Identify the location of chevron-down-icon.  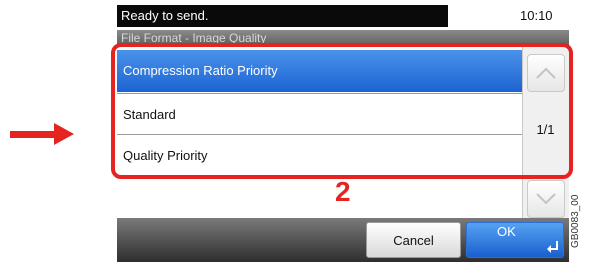
(546, 199).